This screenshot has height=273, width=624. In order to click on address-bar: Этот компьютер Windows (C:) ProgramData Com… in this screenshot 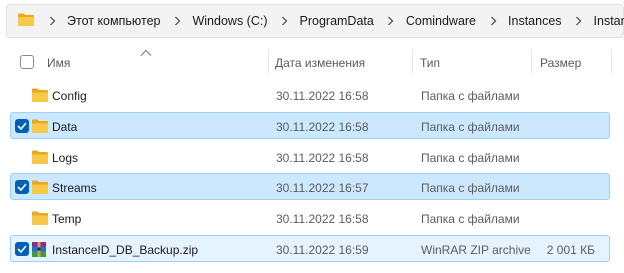, I will do `click(315, 21)`.